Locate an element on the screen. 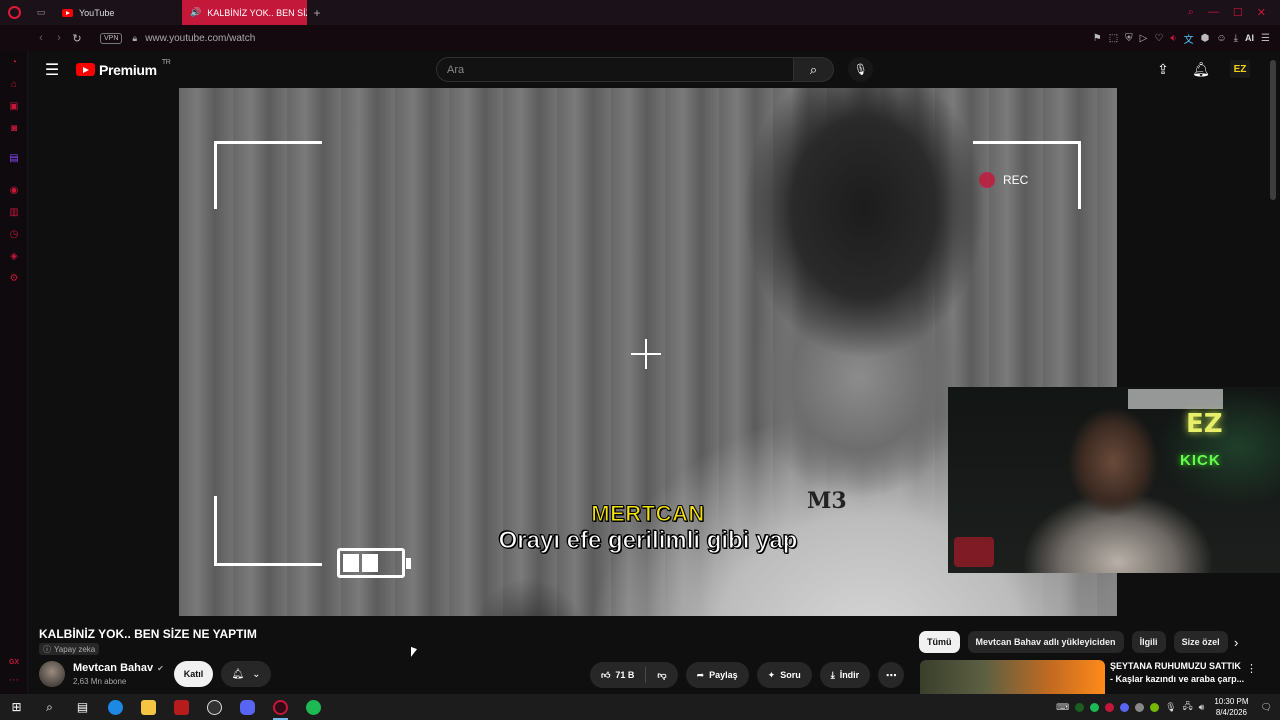 This screenshot has height=720, width=1280. tray-steam-icon is located at coordinates (1140, 707).